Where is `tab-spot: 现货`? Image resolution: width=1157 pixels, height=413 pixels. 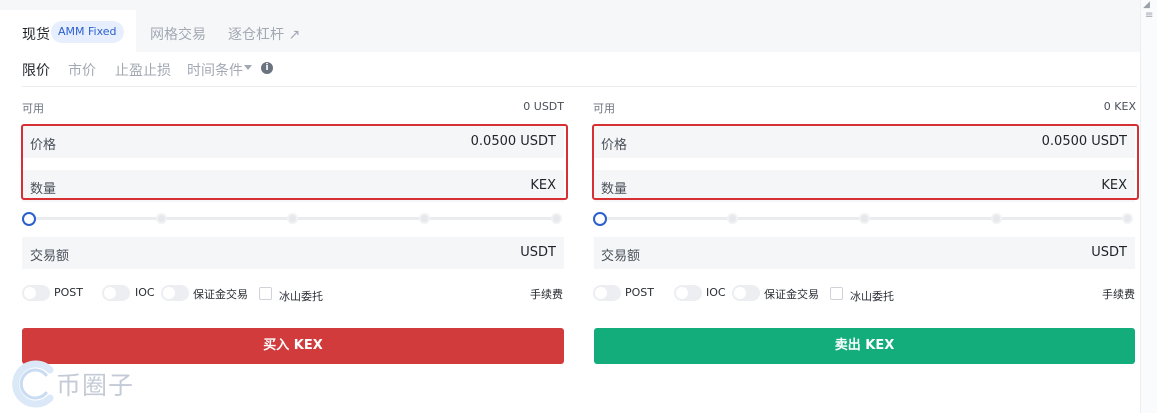 tab-spot: 现货 is located at coordinates (36, 34).